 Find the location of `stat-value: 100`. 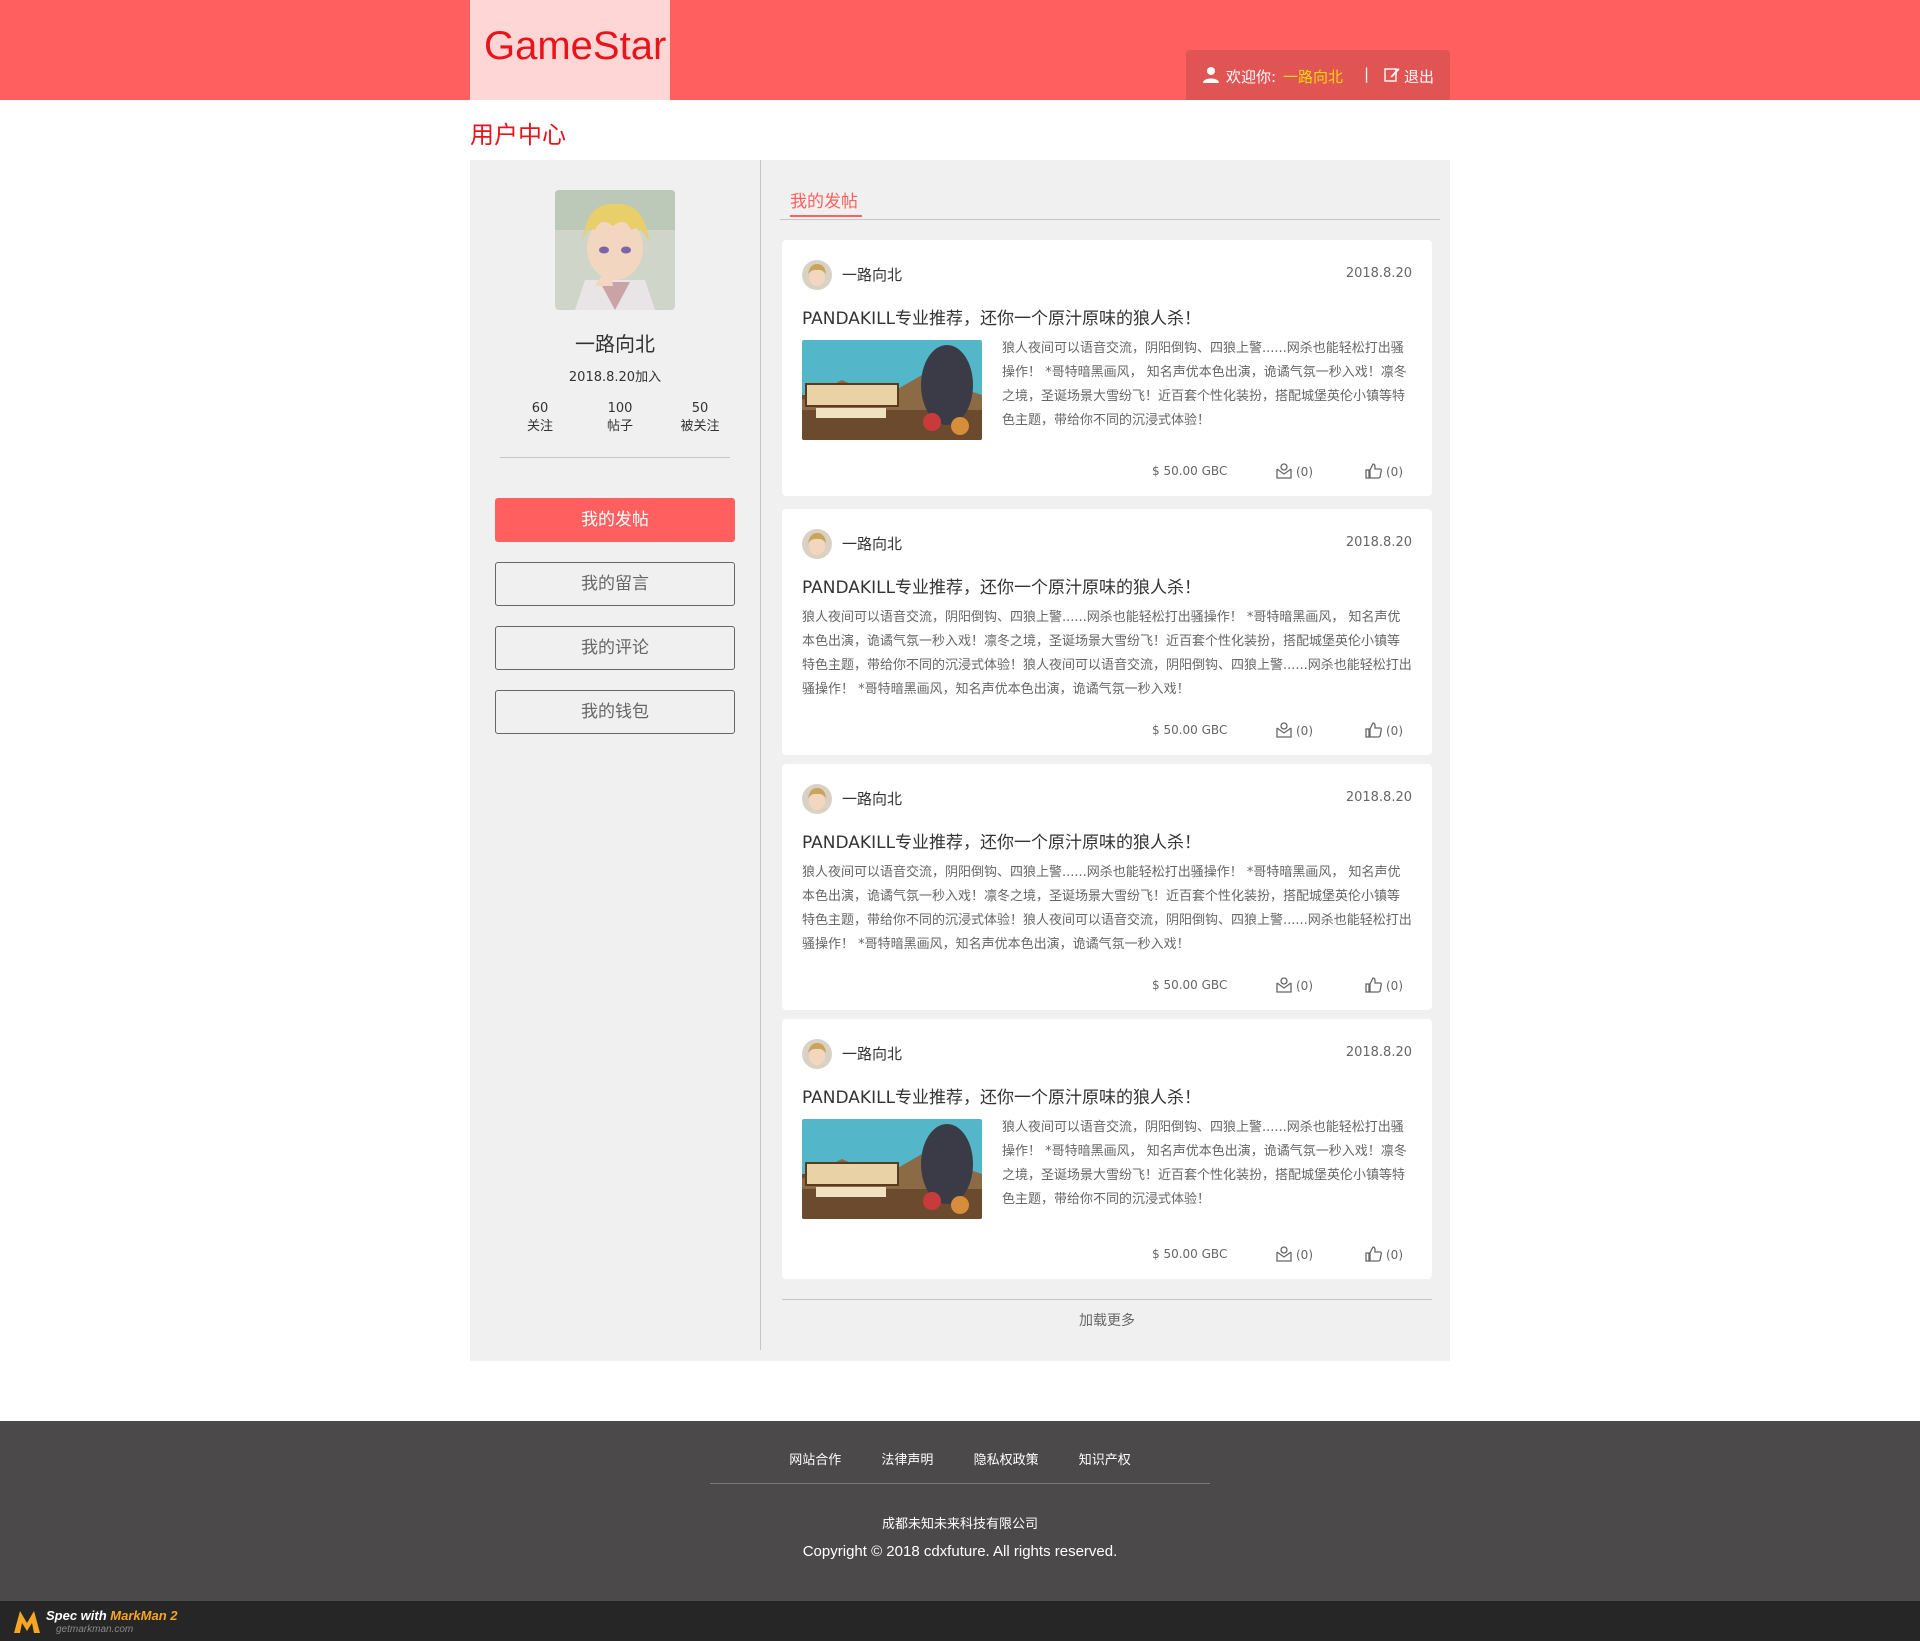

stat-value: 100 is located at coordinates (620, 408).